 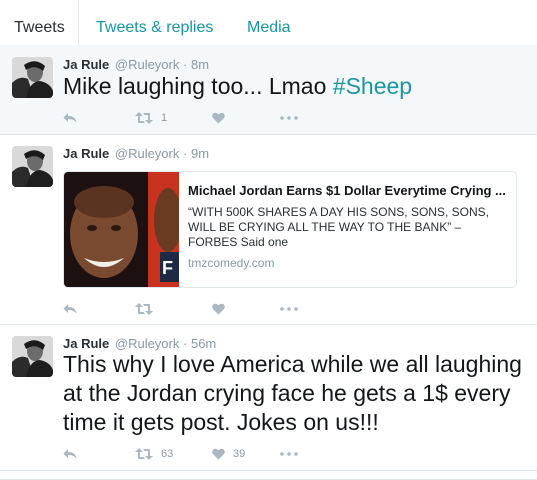 What do you see at coordinates (203, 343) in the screenshot?
I see `timestamp: 56m` at bounding box center [203, 343].